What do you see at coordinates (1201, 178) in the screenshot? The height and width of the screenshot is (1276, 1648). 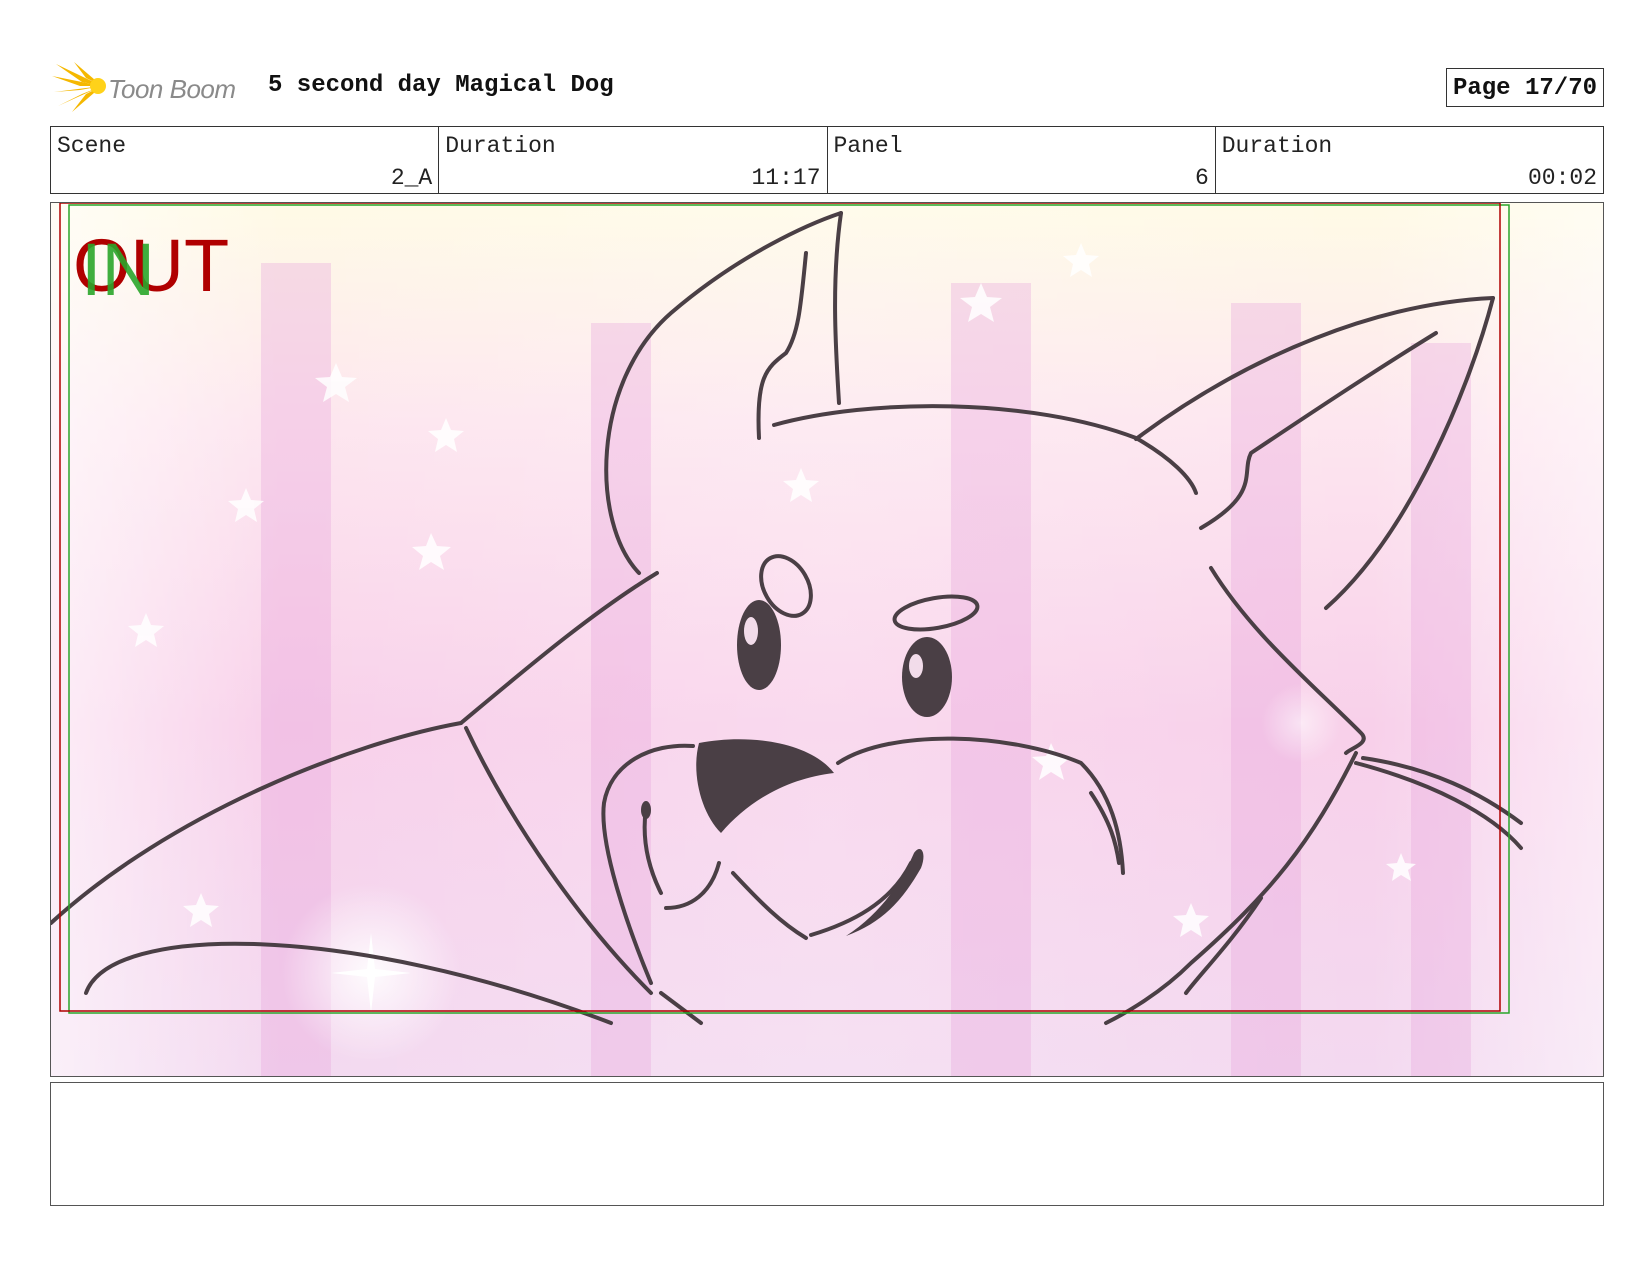 I see `panel-value: 6` at bounding box center [1201, 178].